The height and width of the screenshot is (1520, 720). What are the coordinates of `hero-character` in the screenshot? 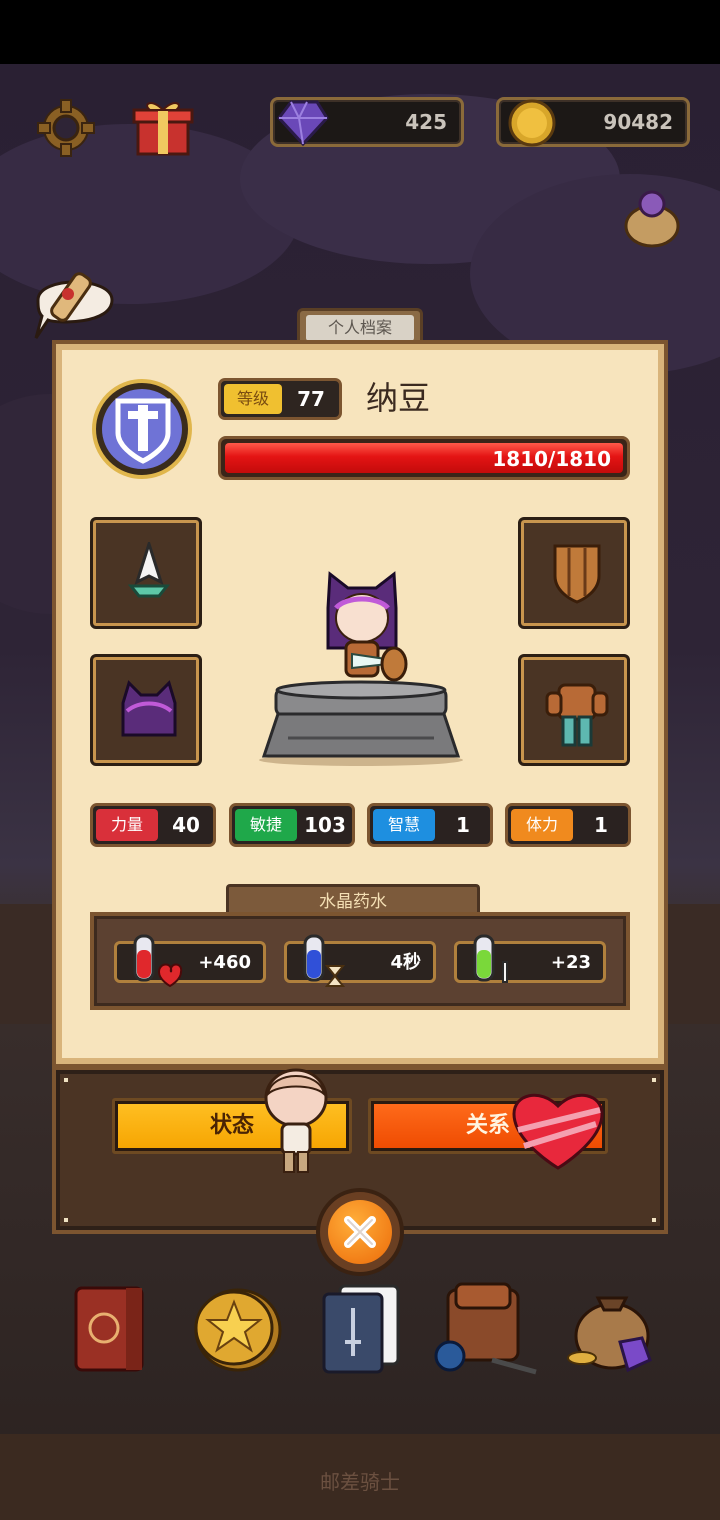 It's located at (367, 626).